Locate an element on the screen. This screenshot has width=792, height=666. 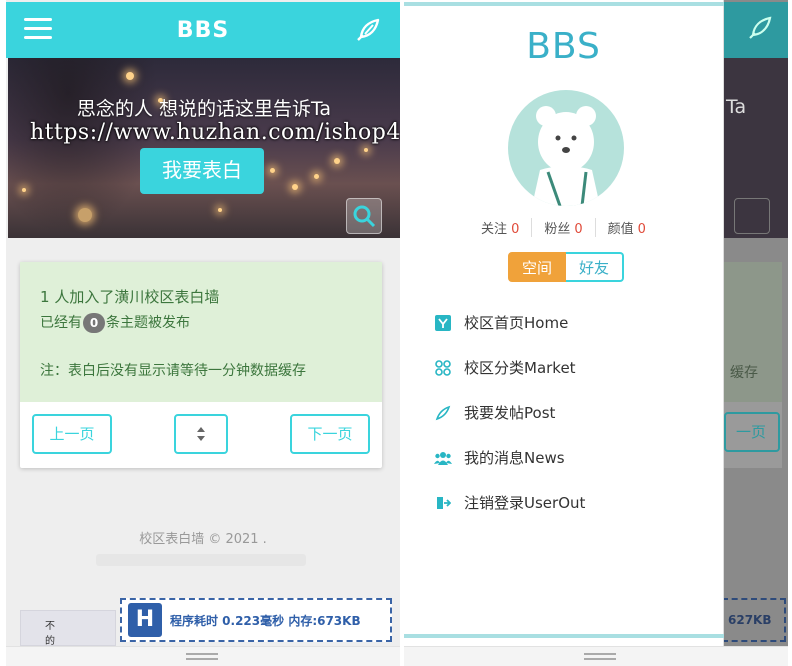
performance-badge: H 程序耗时 0.223毫秒 内存:673KB is located at coordinates (256, 620).